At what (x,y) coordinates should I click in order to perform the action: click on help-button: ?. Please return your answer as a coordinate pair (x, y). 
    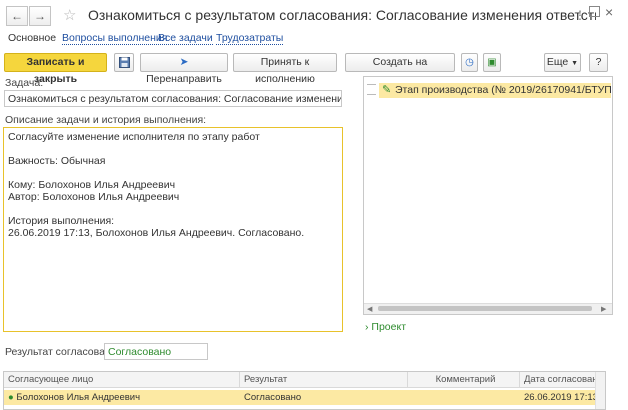
    Looking at the image, I should click on (598, 62).